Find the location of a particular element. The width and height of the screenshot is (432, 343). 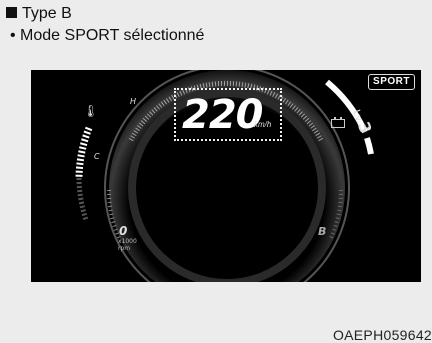

rpm-zero-label: 0 is located at coordinates (123, 231).